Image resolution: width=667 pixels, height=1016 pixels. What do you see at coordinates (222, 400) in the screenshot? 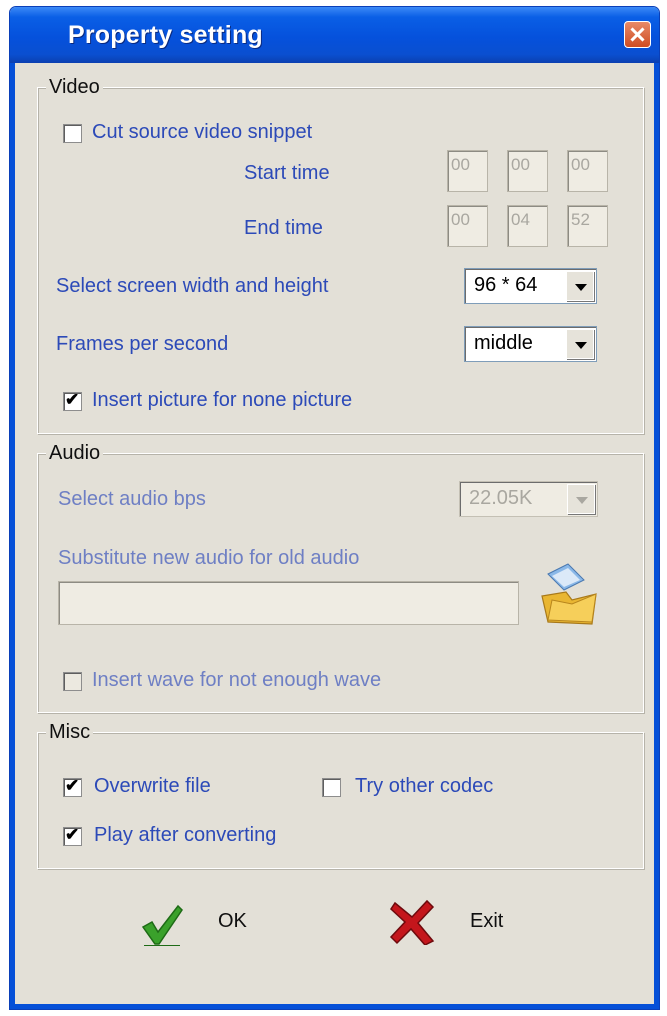
I see `insert-picture-label: Insert picture for none picture` at bounding box center [222, 400].